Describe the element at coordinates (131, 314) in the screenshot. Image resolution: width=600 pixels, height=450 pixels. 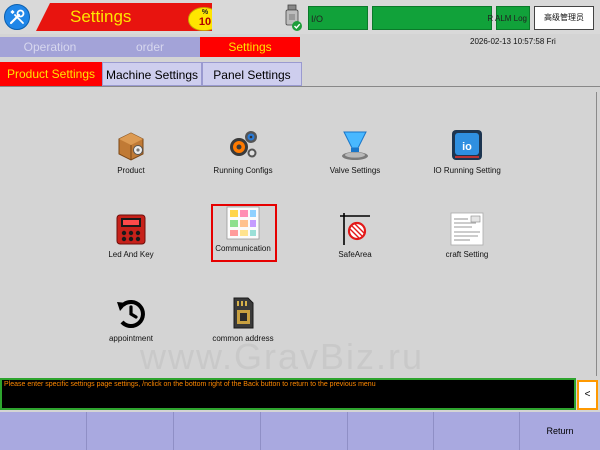
I see `history-clock-icon` at that location.